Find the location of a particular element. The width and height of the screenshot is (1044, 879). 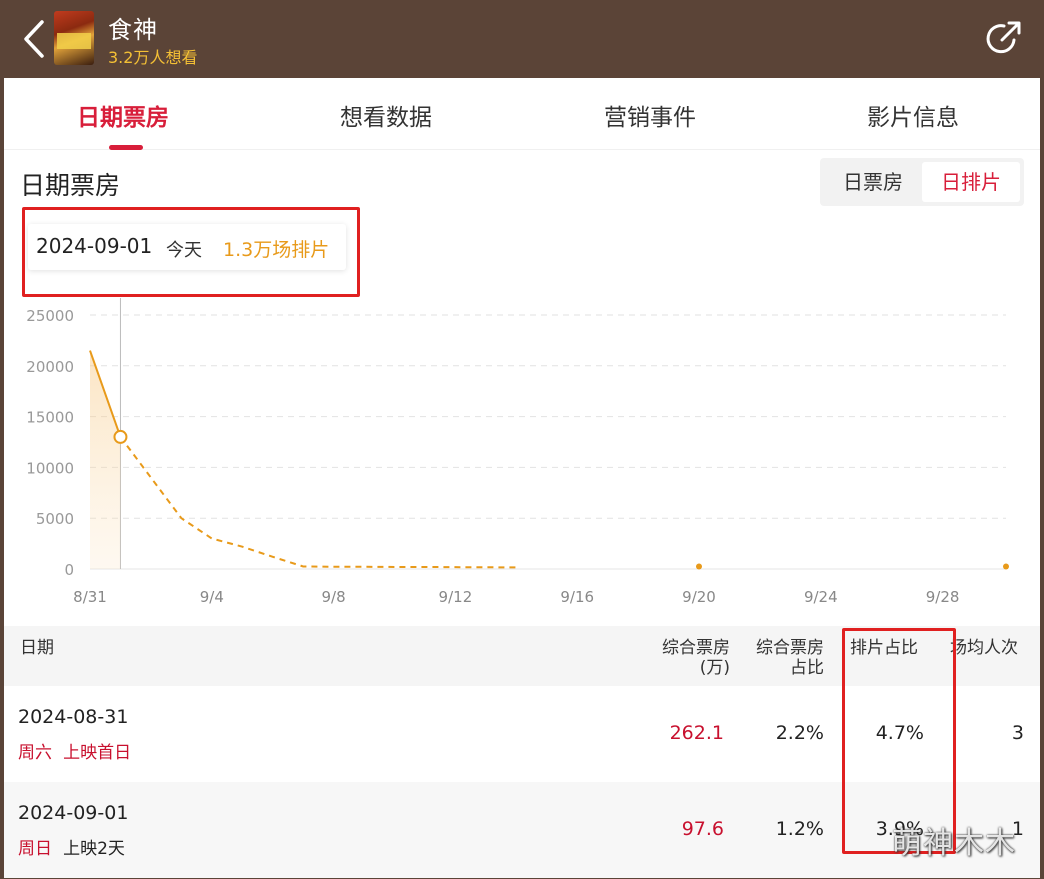

y-tick-label: 15000 is located at coordinates (50, 418).